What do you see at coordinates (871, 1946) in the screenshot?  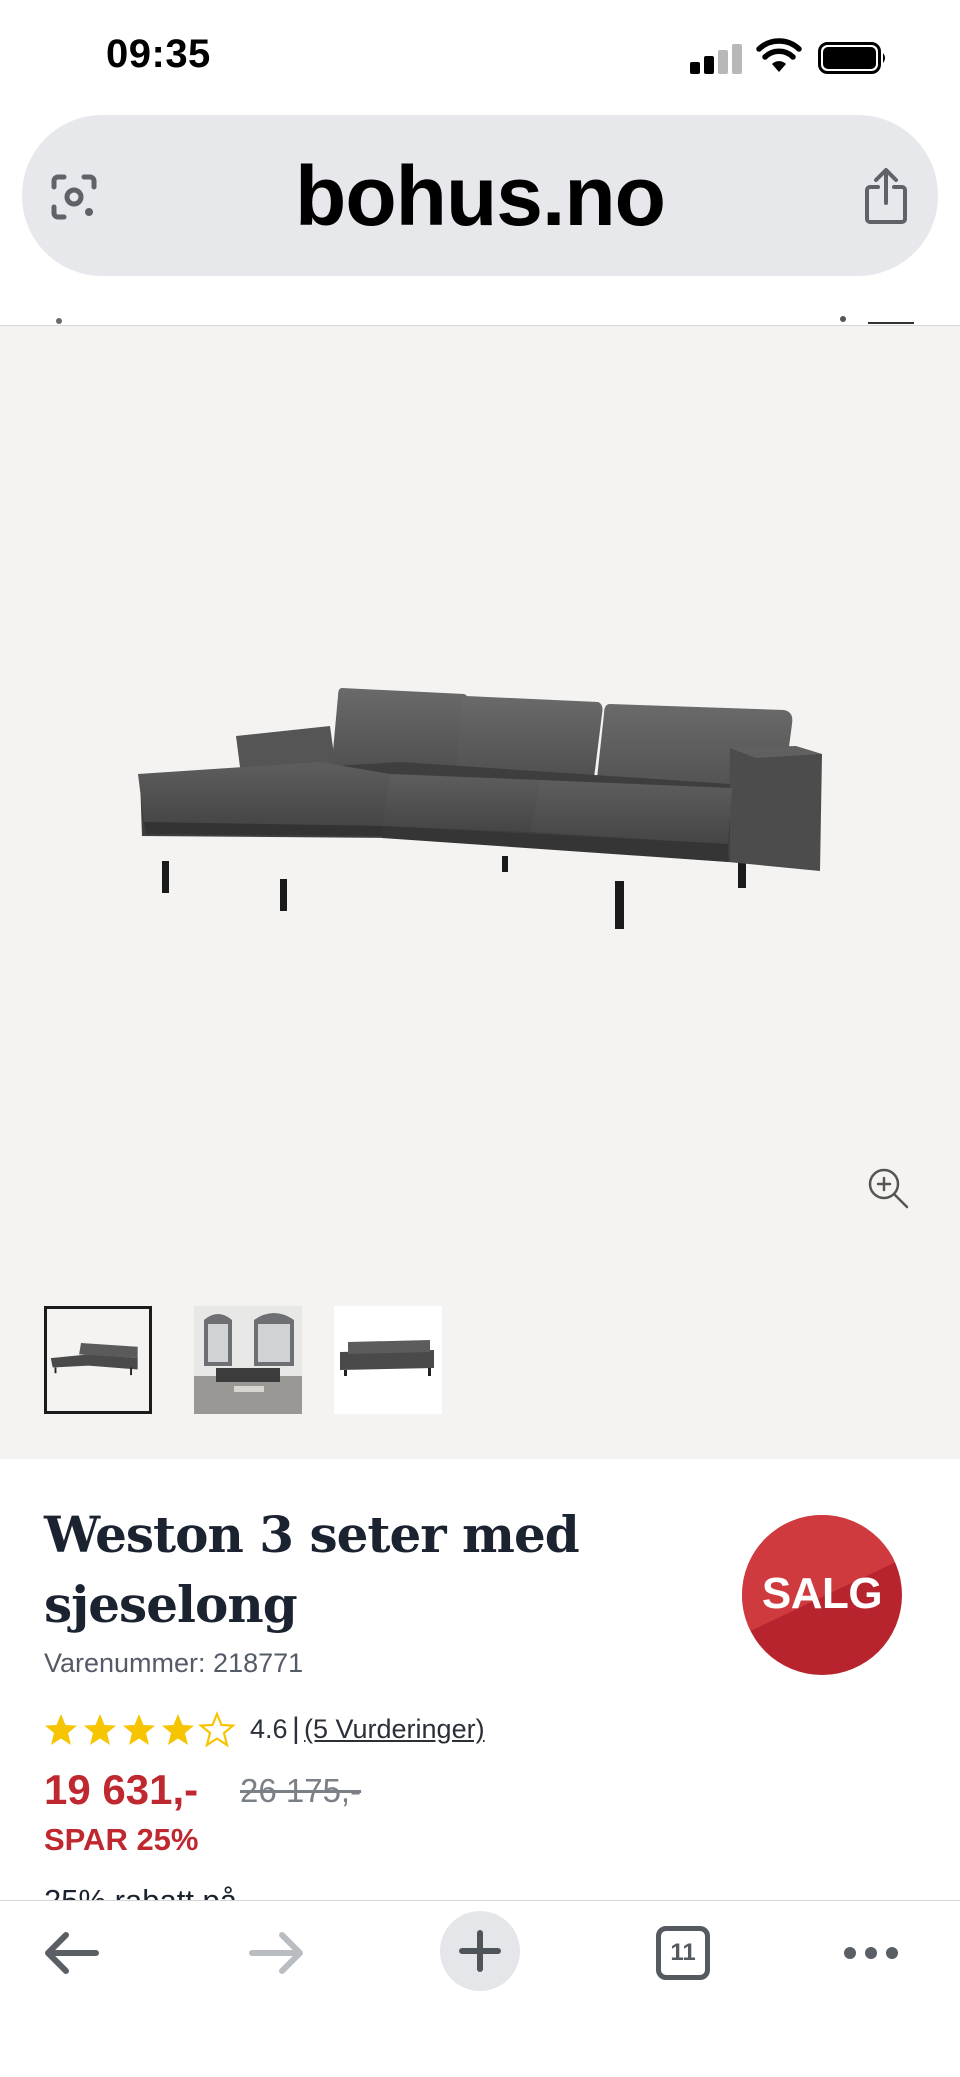 I see `more-menu-button` at bounding box center [871, 1946].